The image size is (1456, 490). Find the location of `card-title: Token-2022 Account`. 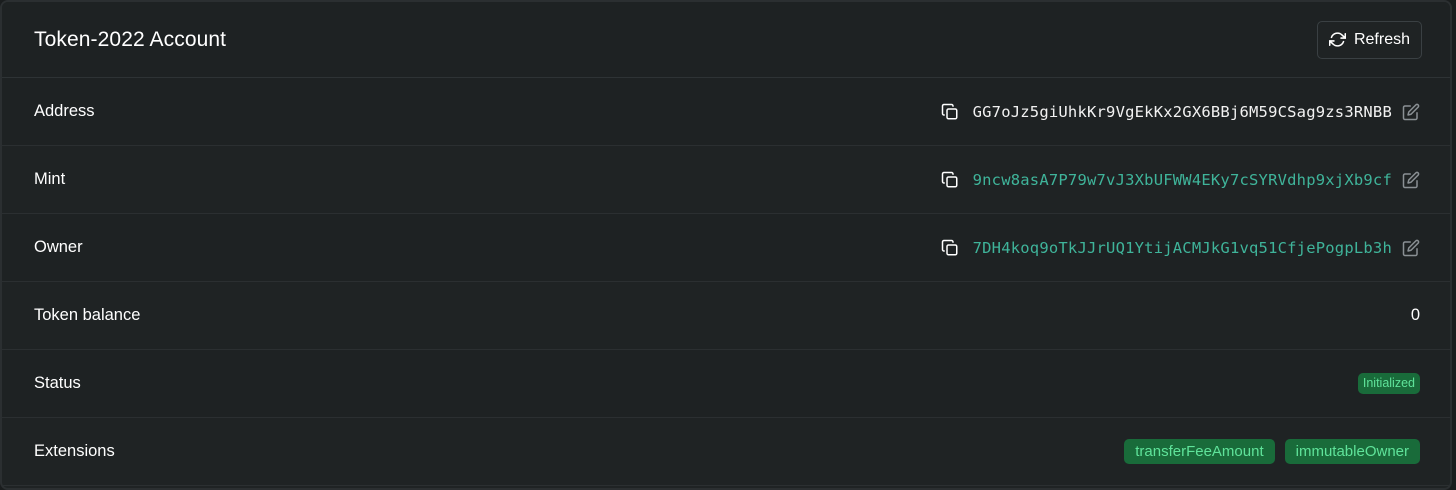

card-title: Token-2022 Account is located at coordinates (130, 39).